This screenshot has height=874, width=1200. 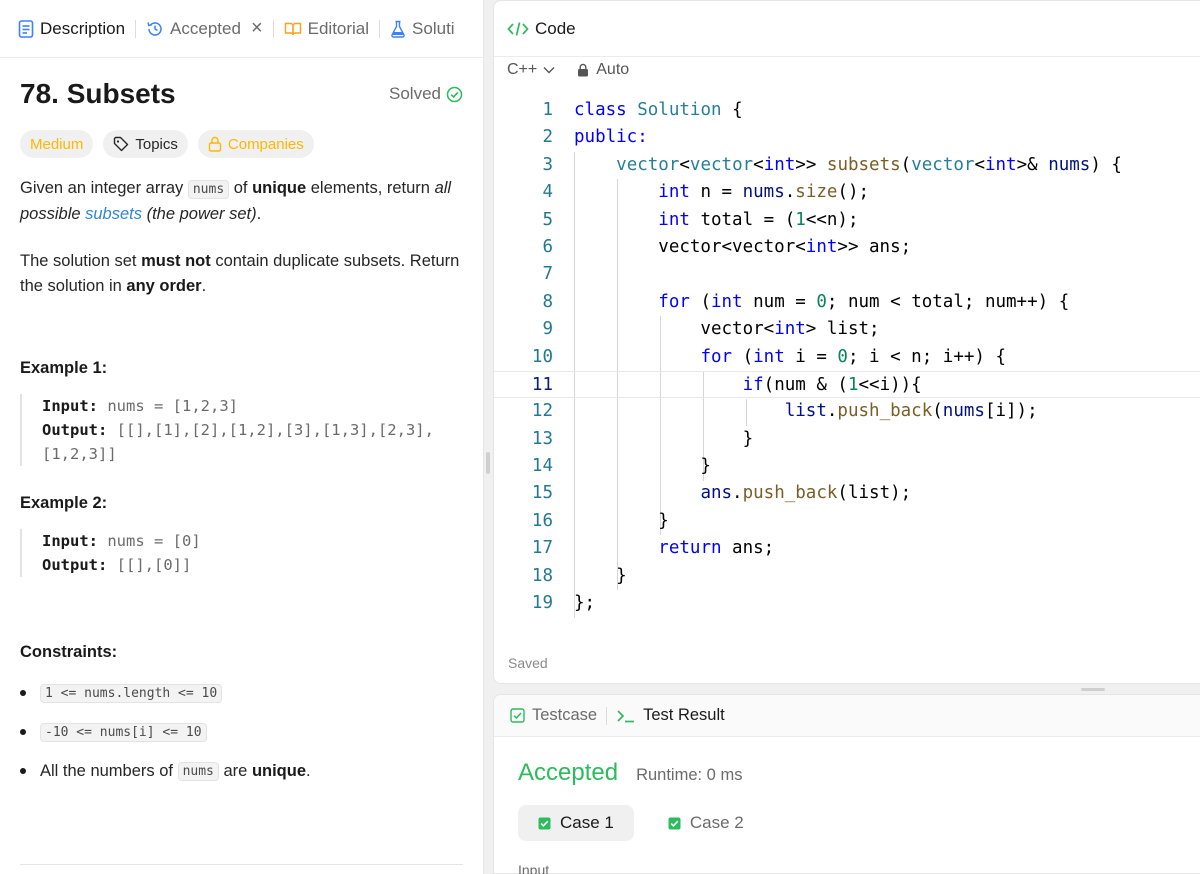 What do you see at coordinates (853, 384) in the screenshot?
I see `token: 1` at bounding box center [853, 384].